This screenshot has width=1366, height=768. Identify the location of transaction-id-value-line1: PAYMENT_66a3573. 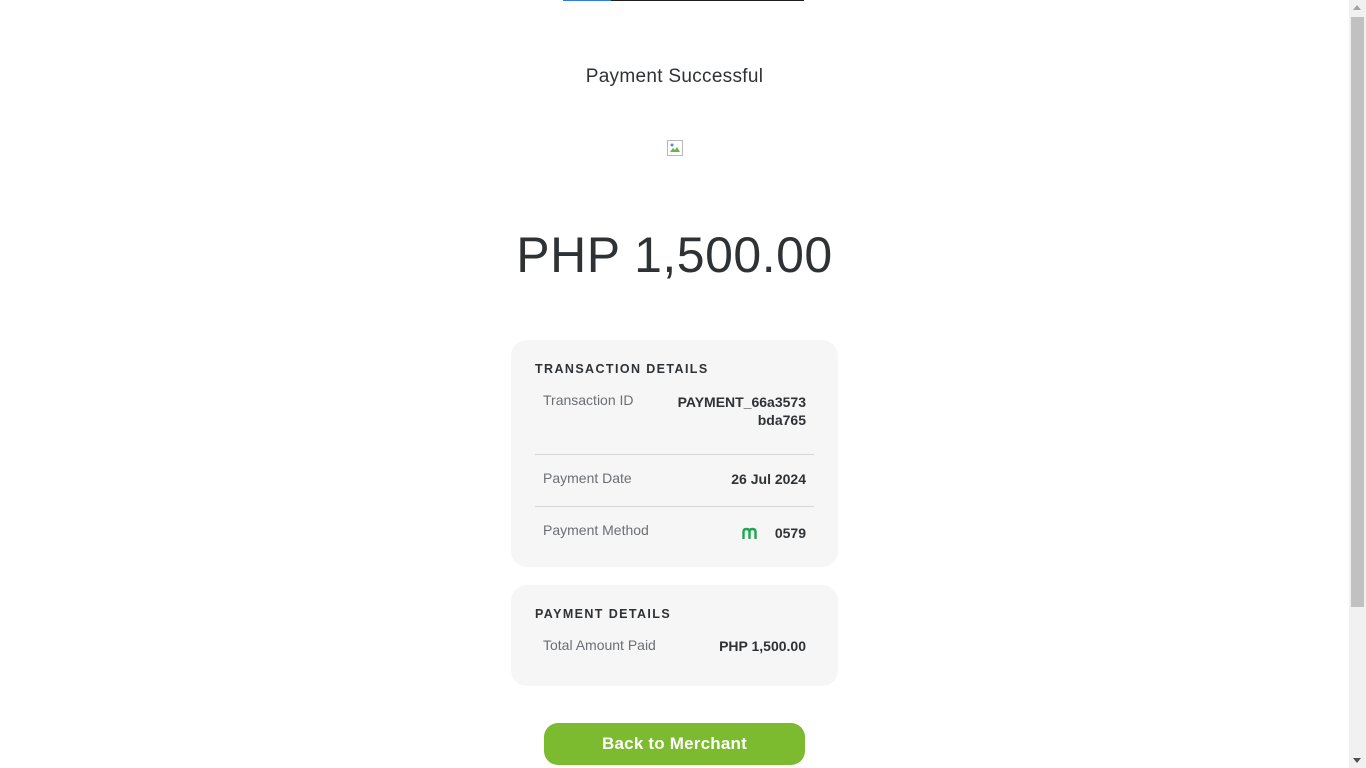
(741, 402).